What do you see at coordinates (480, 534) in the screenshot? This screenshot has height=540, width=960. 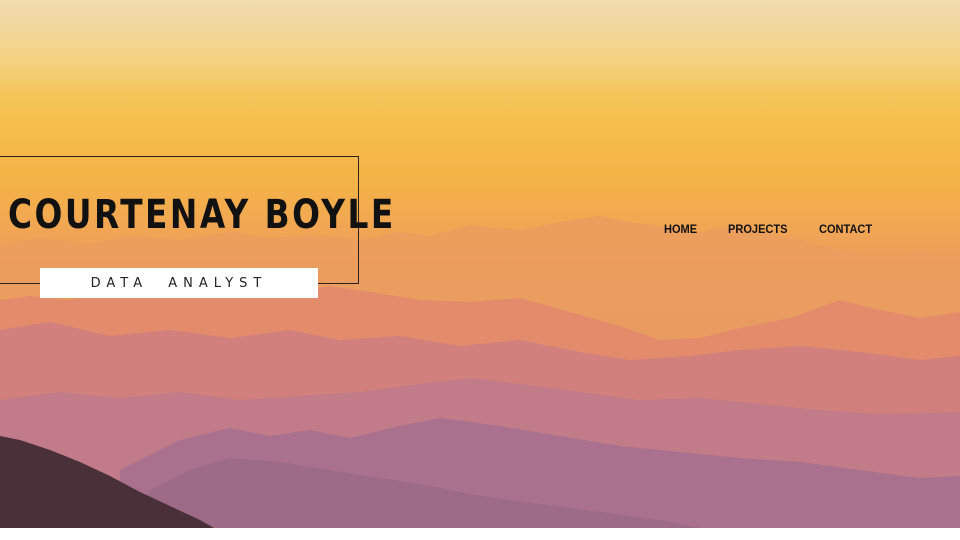 I see `page-bottom-strip` at bounding box center [480, 534].